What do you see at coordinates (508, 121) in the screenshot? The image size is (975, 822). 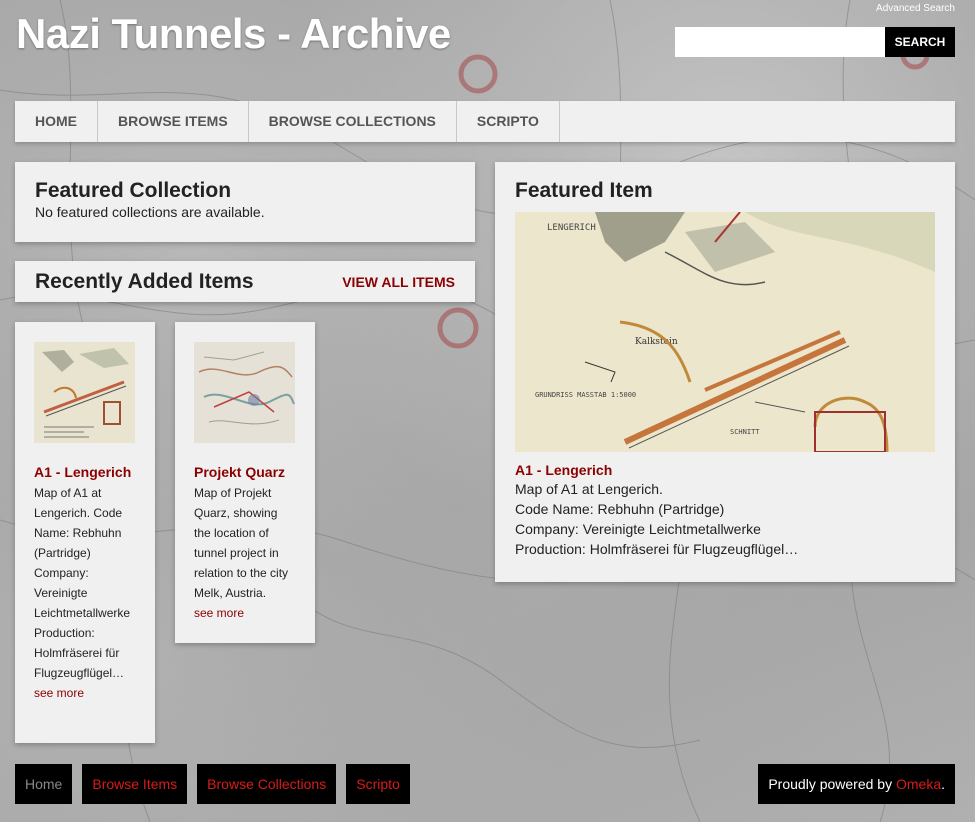 I see `nav-scripto: SCRIPTO` at bounding box center [508, 121].